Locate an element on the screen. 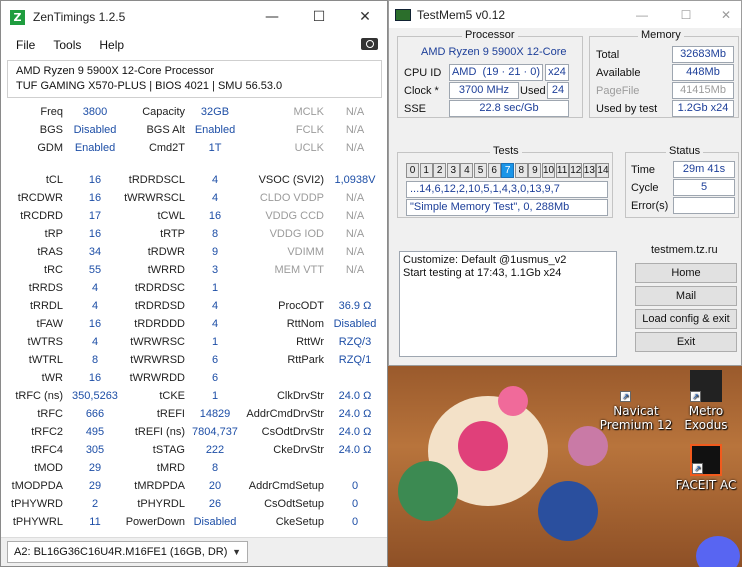 This screenshot has width=742, height=567. timing-label: CkeDrvStr is located at coordinates (298, 450).